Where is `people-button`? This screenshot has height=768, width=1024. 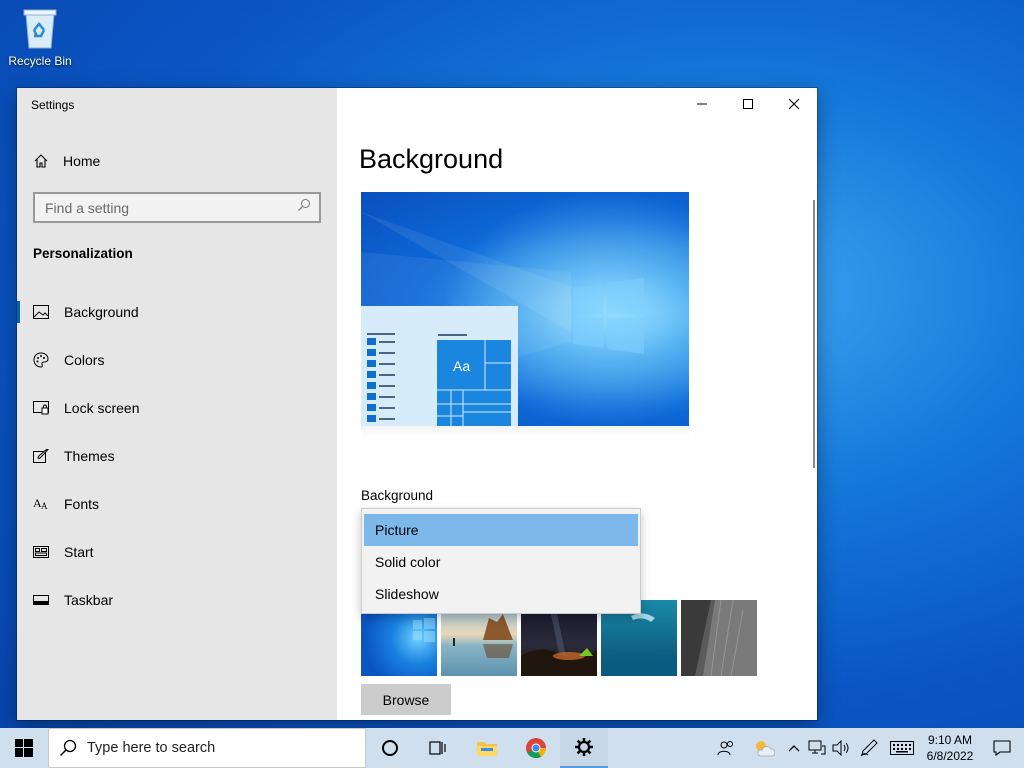
people-button is located at coordinates (726, 748).